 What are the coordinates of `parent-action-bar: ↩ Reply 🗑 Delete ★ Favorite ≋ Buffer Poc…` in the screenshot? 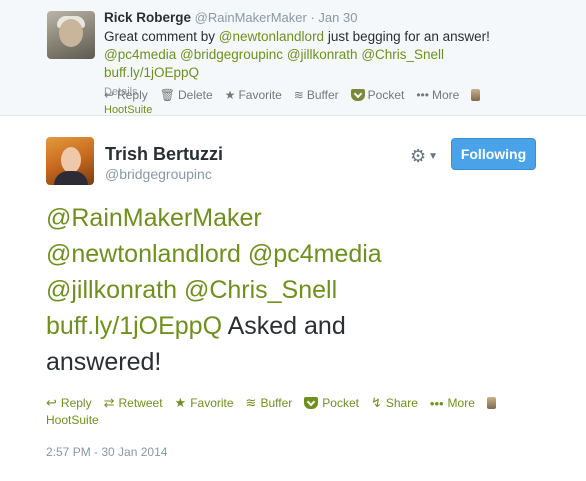 It's located at (292, 95).